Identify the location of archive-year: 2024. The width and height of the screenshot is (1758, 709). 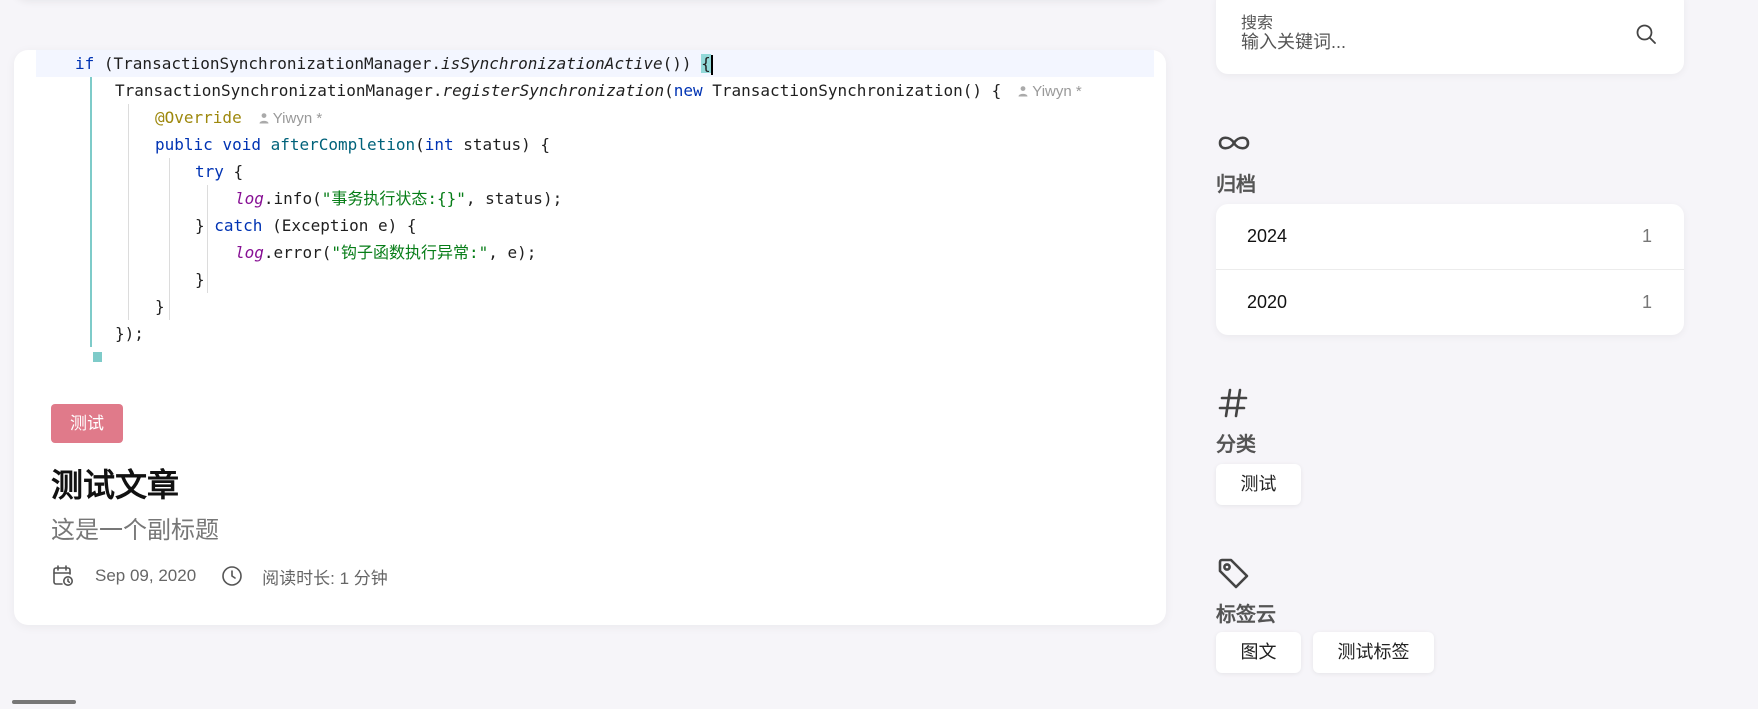
(1267, 236).